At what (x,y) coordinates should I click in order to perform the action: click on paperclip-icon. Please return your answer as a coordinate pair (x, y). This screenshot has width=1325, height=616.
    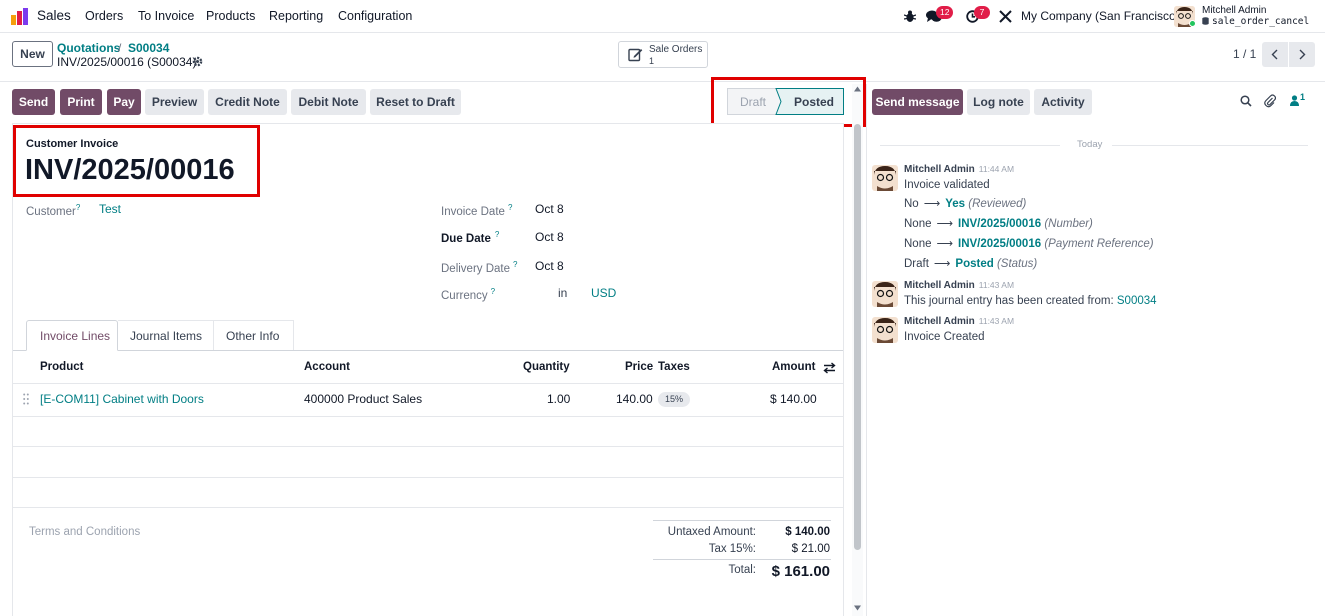
    Looking at the image, I should click on (1270, 101).